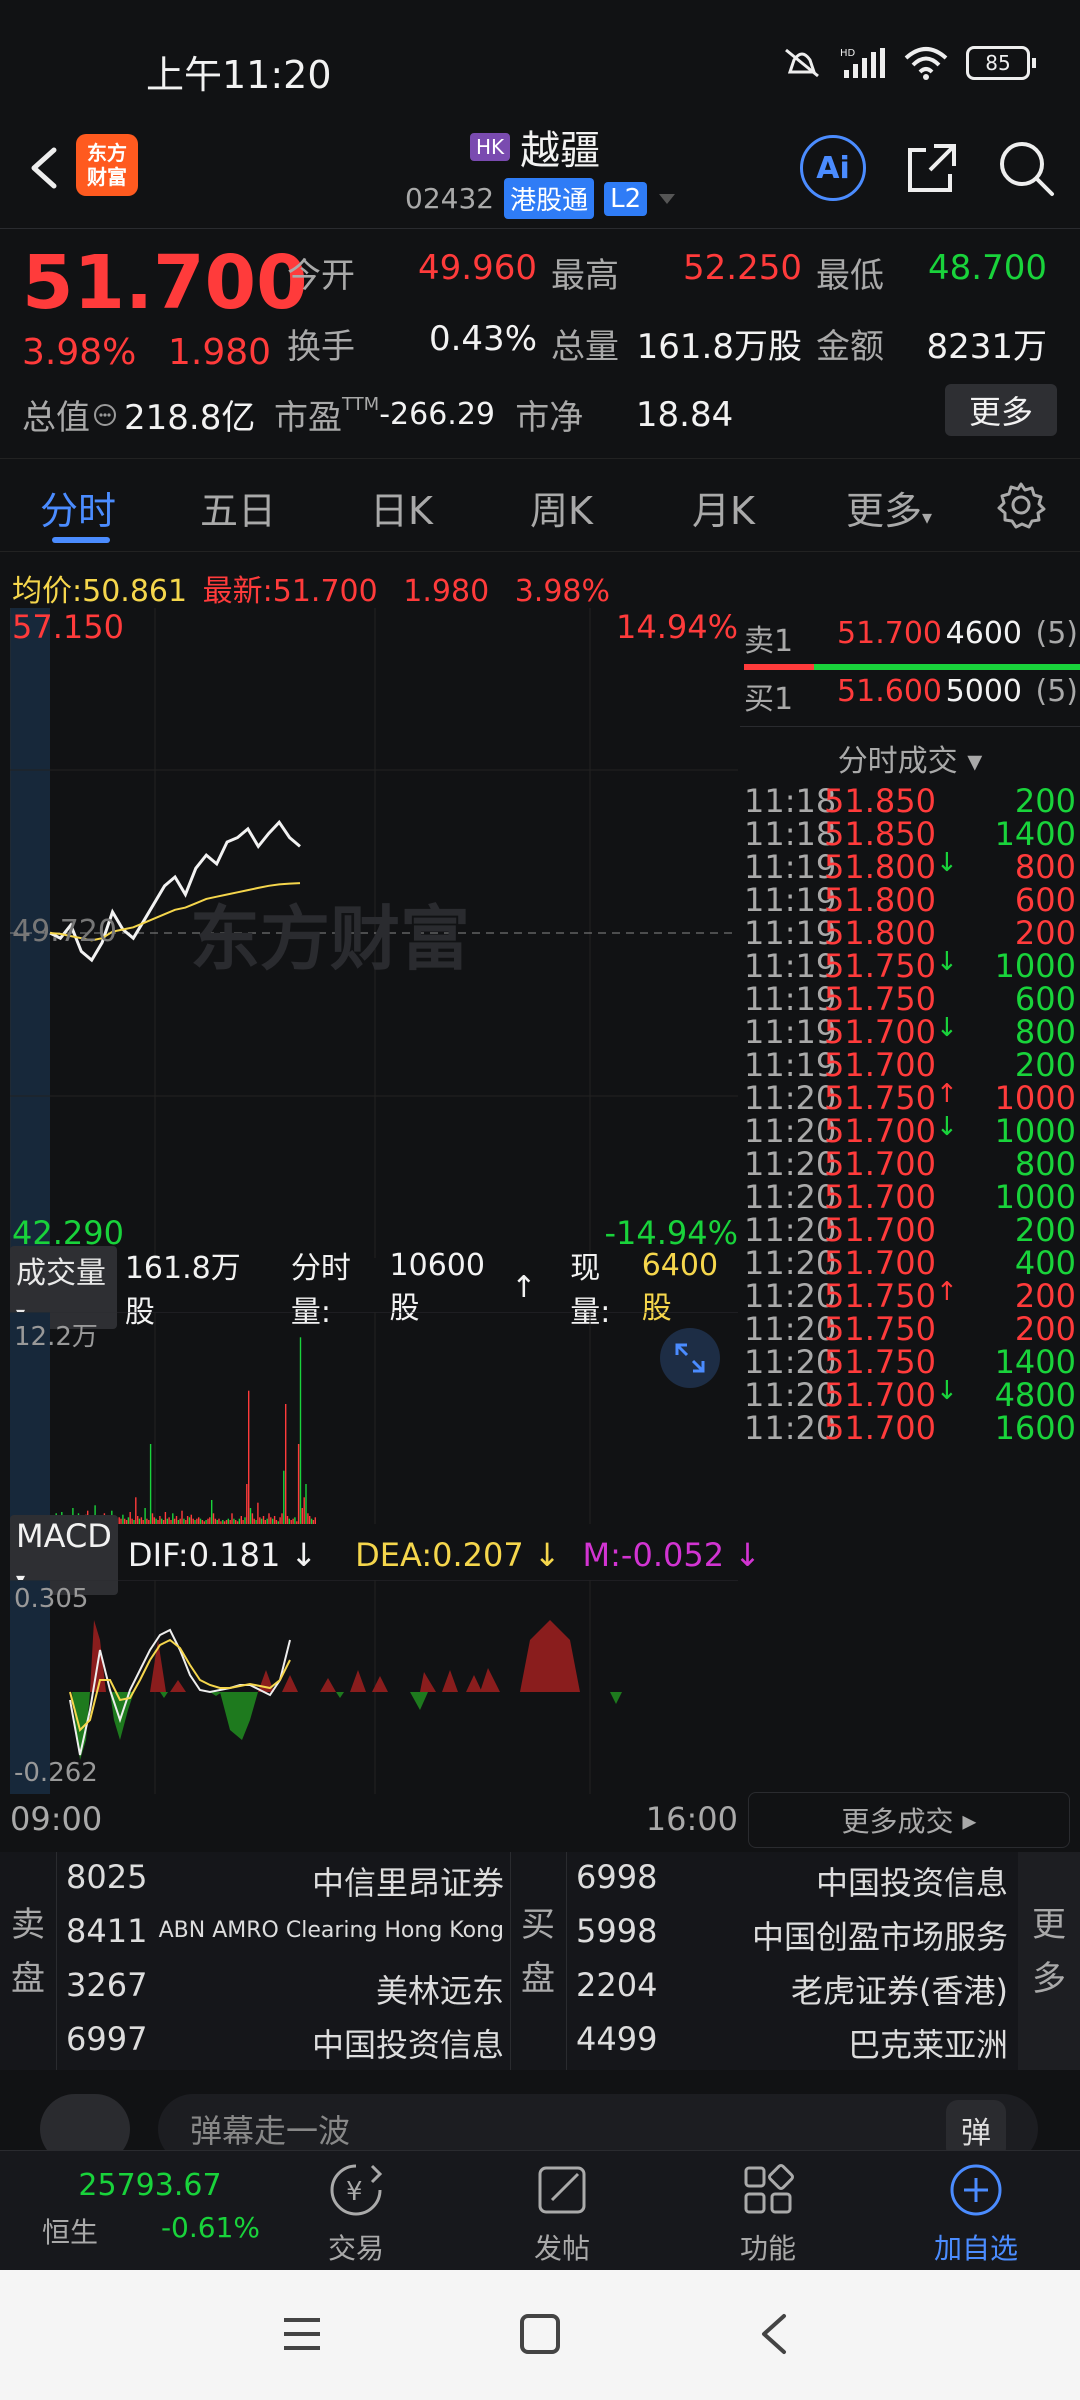 This screenshot has width=1080, height=2400. What do you see at coordinates (561, 507) in the screenshot?
I see `tab-weekly: 周K` at bounding box center [561, 507].